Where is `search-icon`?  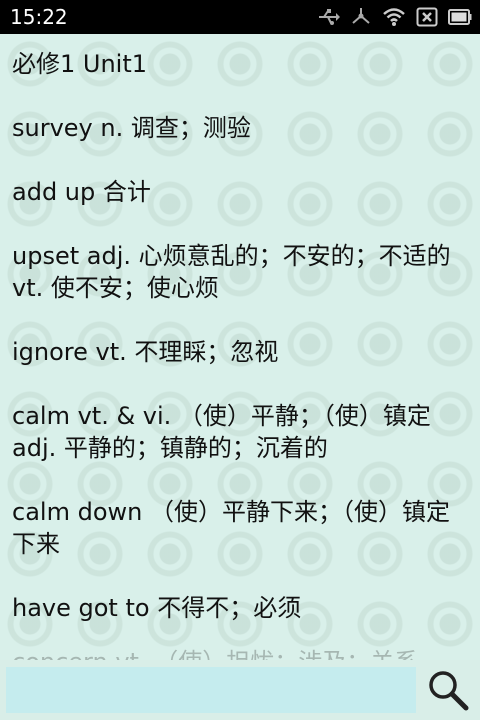
search-icon is located at coordinates (449, 691).